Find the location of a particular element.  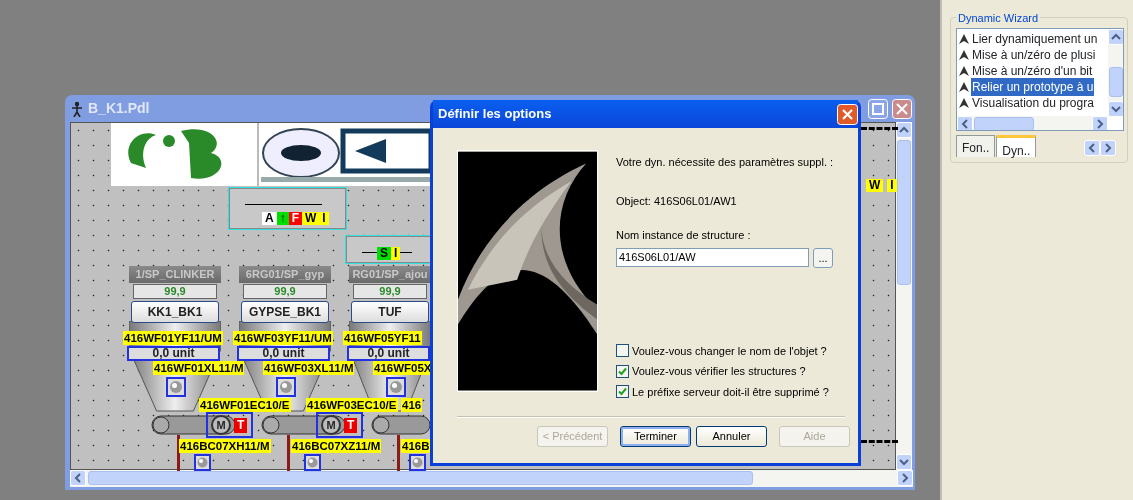

conveyor-drawing is located at coordinates (401, 425).